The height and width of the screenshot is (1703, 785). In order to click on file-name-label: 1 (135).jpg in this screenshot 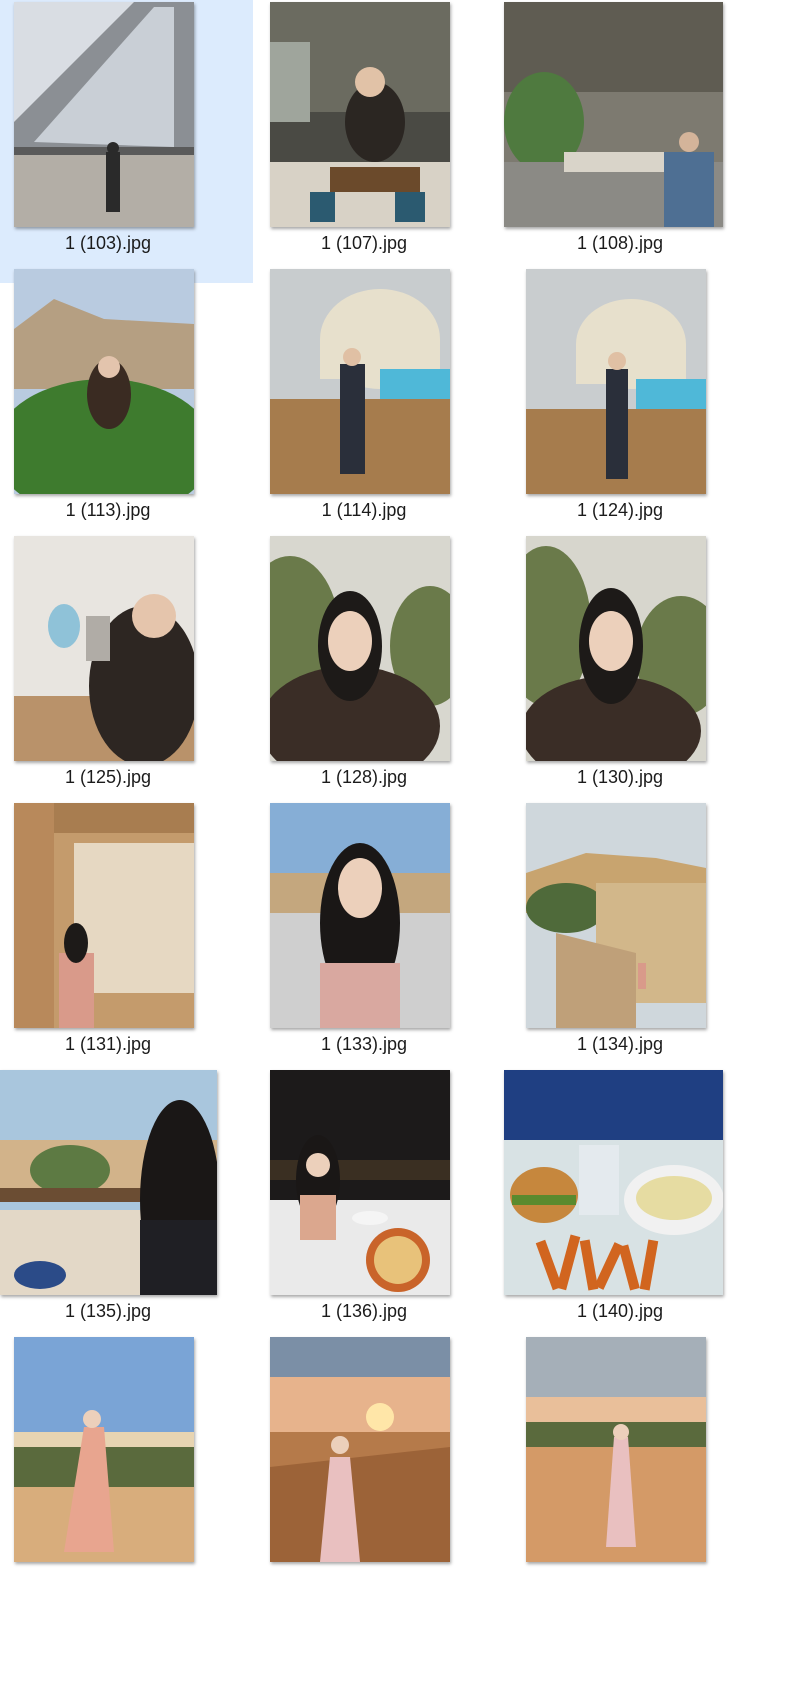, I will do `click(108, 1311)`.